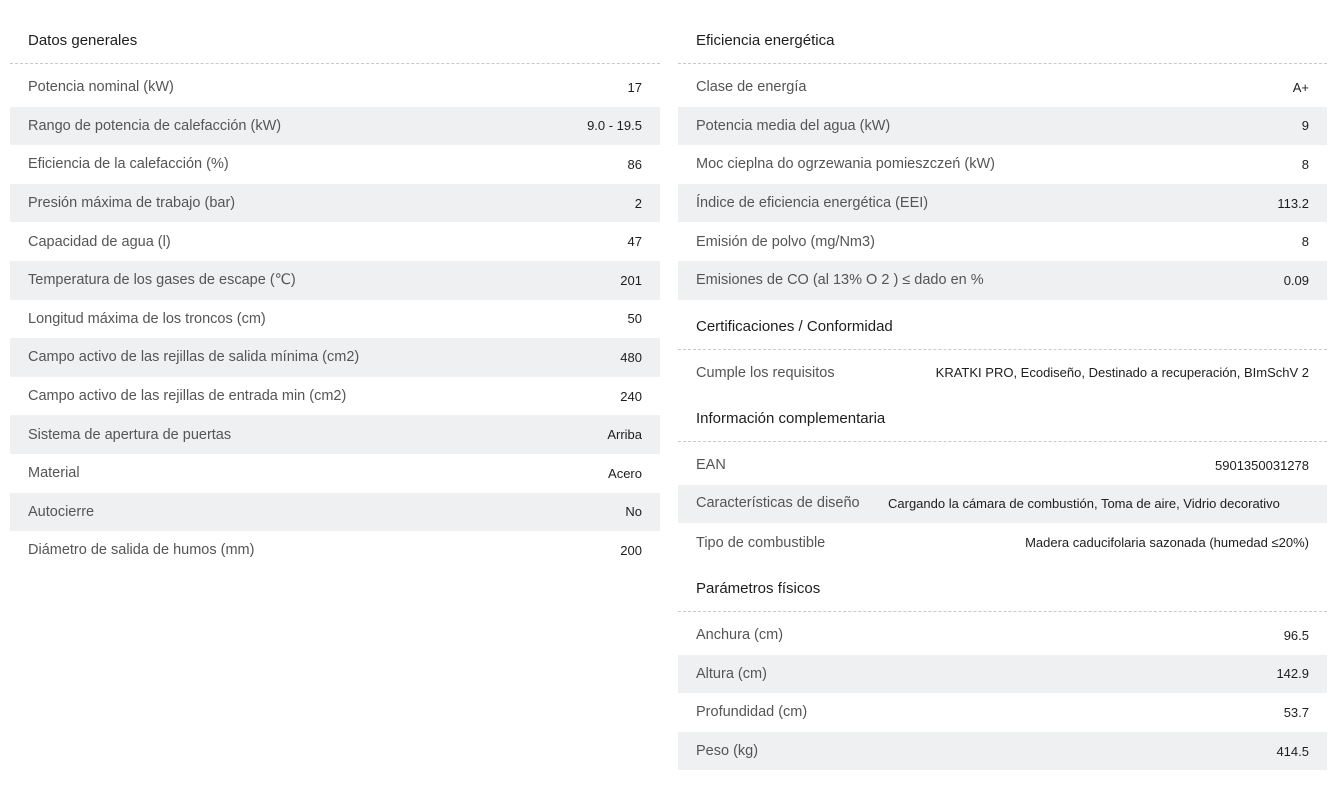 This screenshot has width=1333, height=790. What do you see at coordinates (1002, 712) in the screenshot?
I see `spec-row-depth: Profundidad (cm) 53.7` at bounding box center [1002, 712].